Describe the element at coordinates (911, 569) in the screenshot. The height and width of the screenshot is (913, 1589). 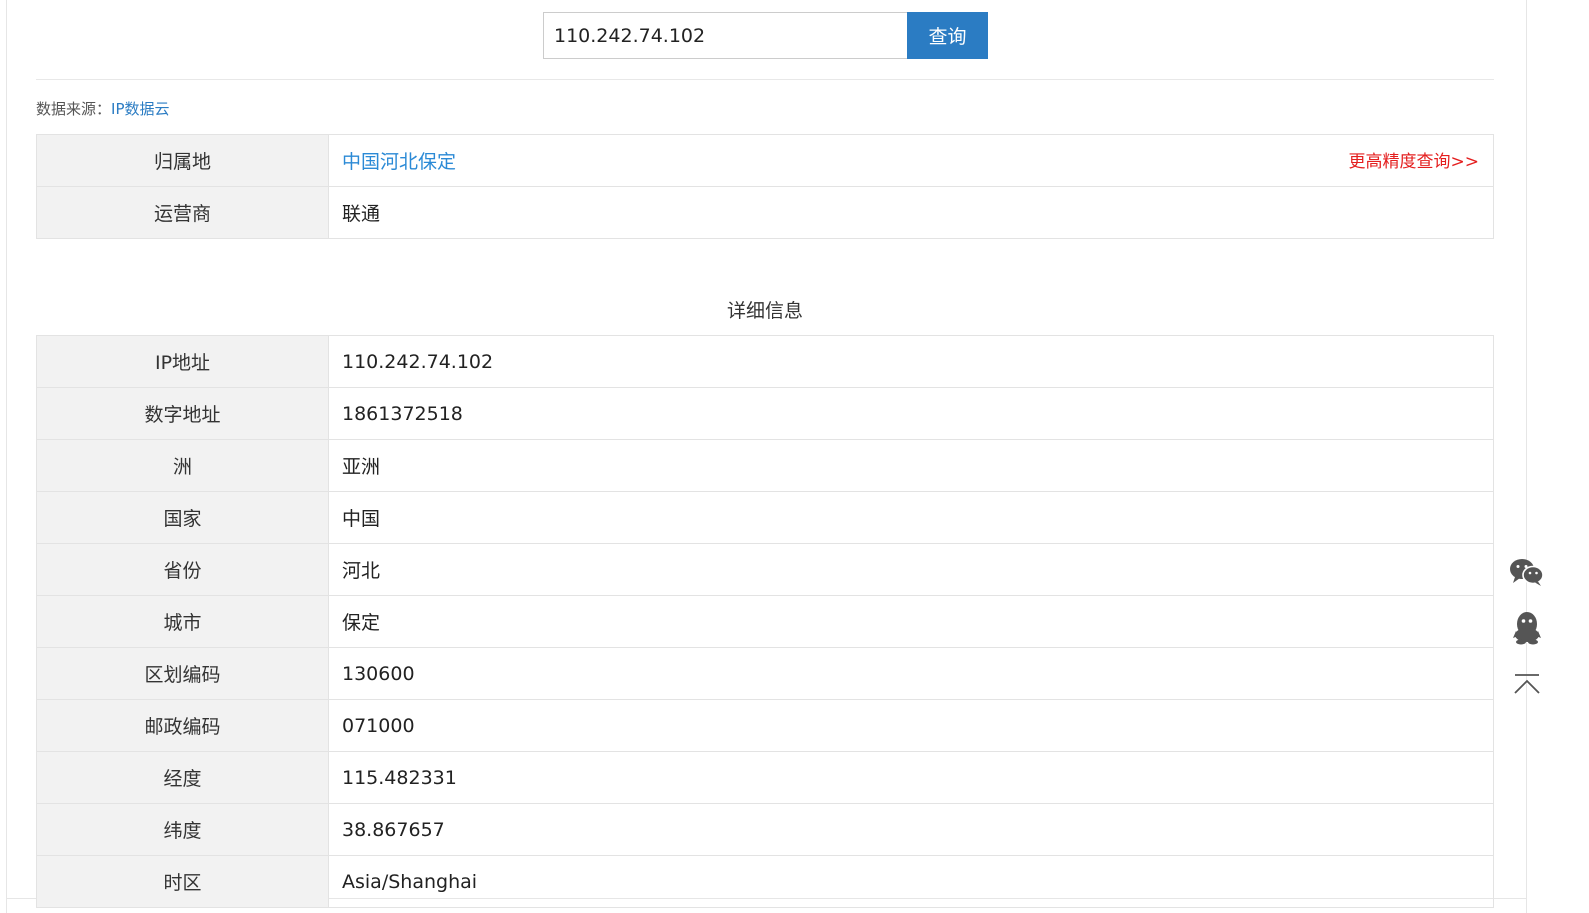
I see `row-value: 河北` at that location.